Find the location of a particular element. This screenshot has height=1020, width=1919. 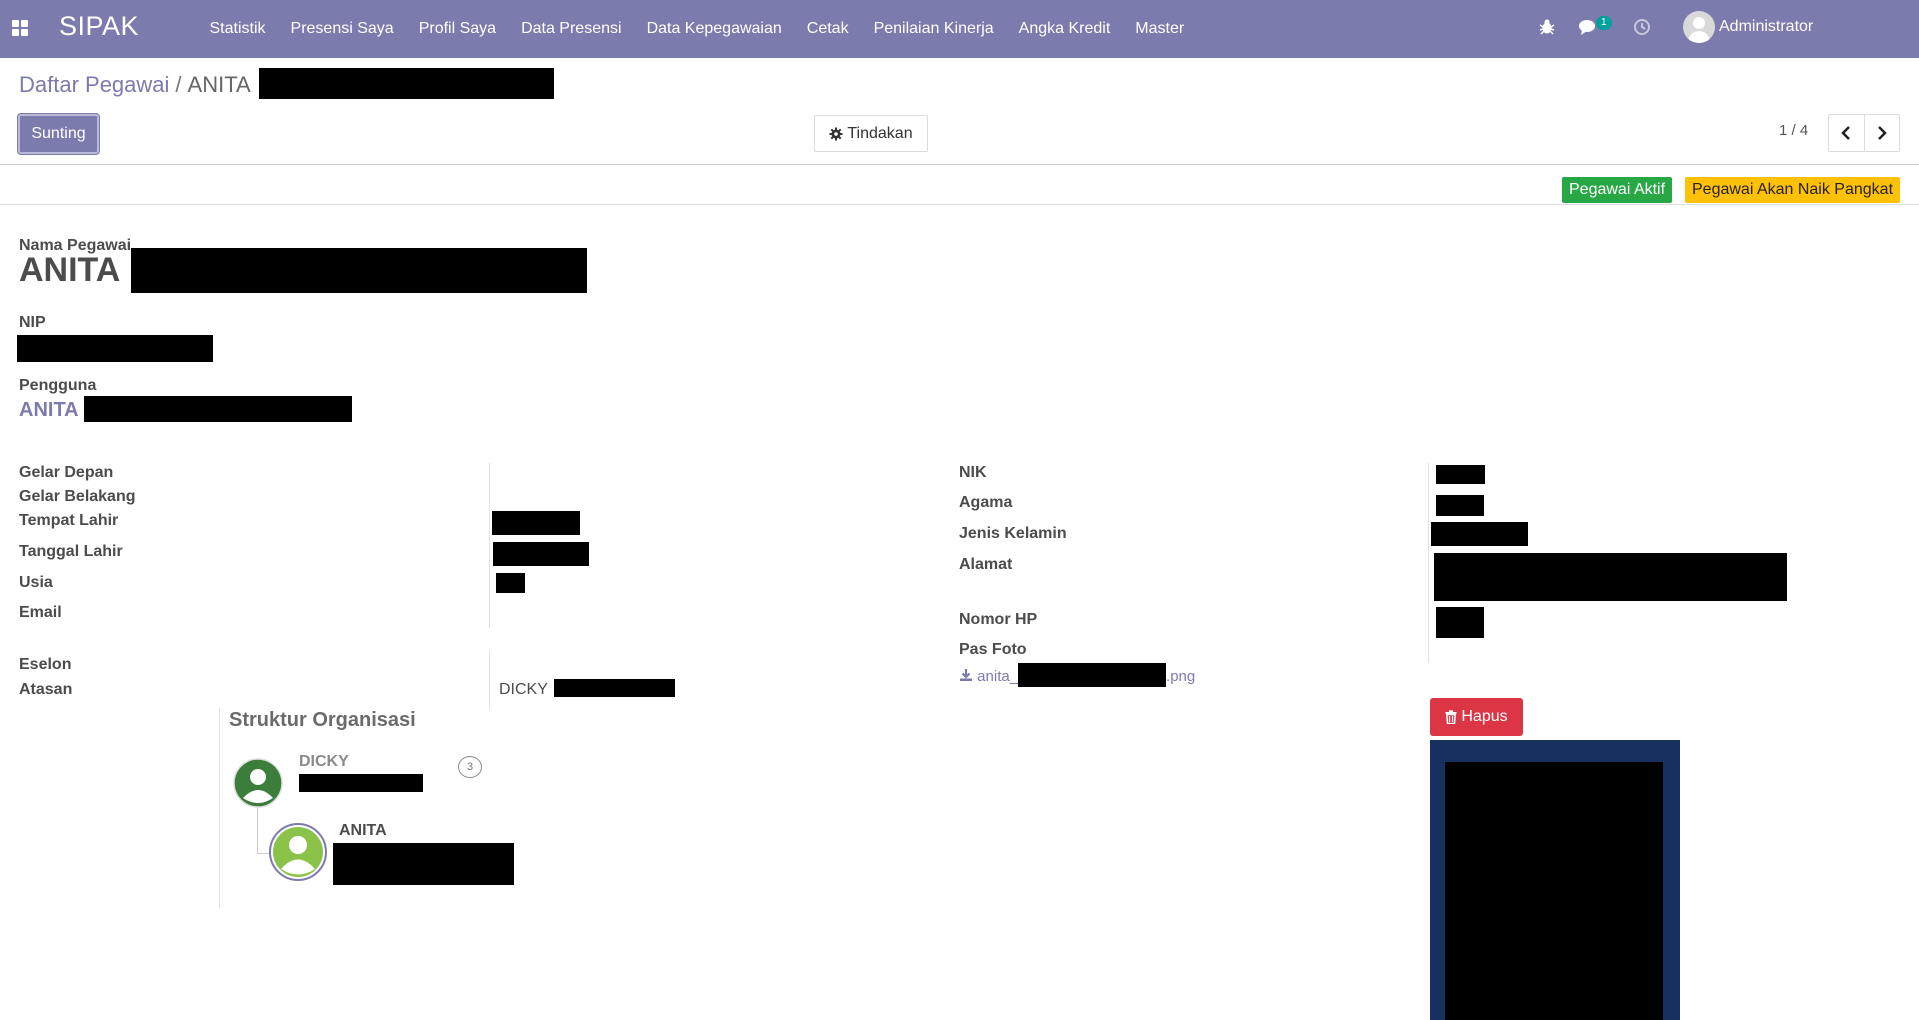

employee-name-title: ANITA is located at coordinates (303, 270).